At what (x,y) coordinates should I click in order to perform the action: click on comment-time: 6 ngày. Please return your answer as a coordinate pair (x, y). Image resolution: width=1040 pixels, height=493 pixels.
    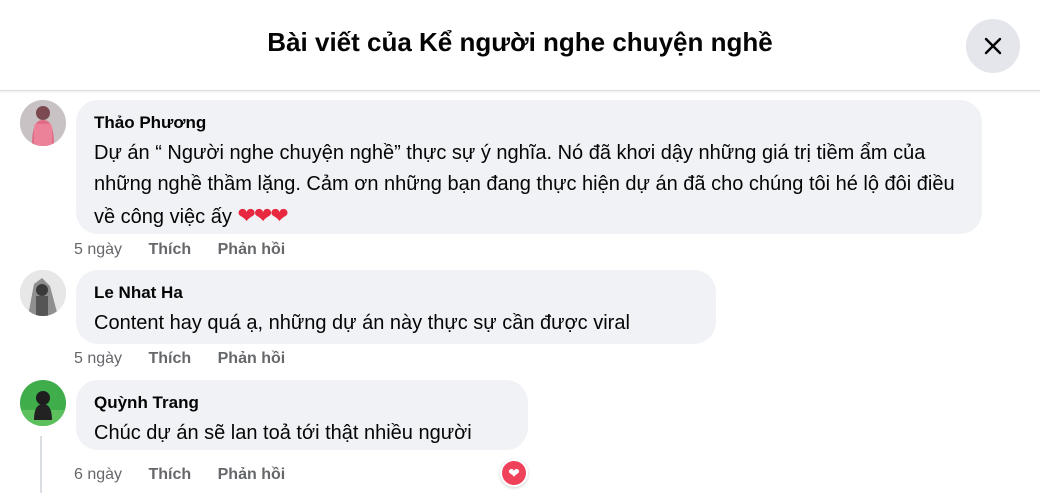
    Looking at the image, I should click on (98, 474).